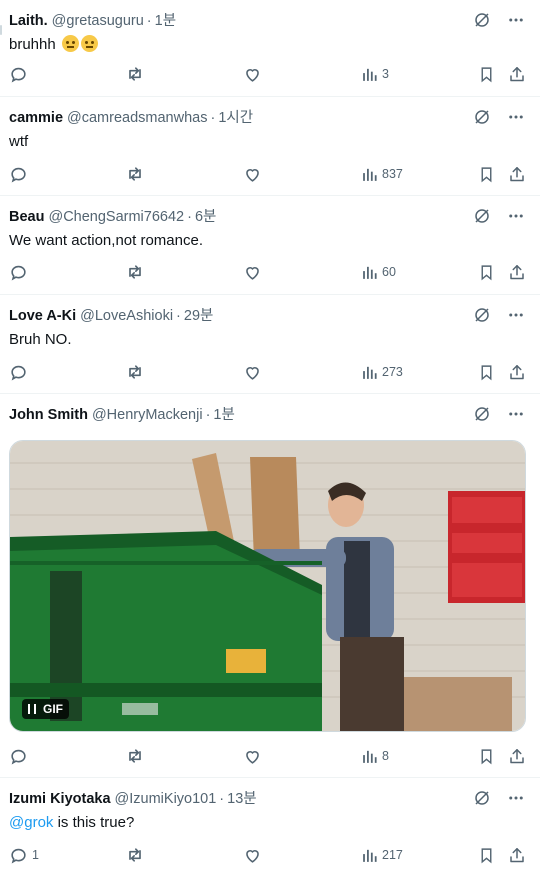 The width and height of the screenshot is (540, 878). I want to click on thread-line, so click(1, 30).